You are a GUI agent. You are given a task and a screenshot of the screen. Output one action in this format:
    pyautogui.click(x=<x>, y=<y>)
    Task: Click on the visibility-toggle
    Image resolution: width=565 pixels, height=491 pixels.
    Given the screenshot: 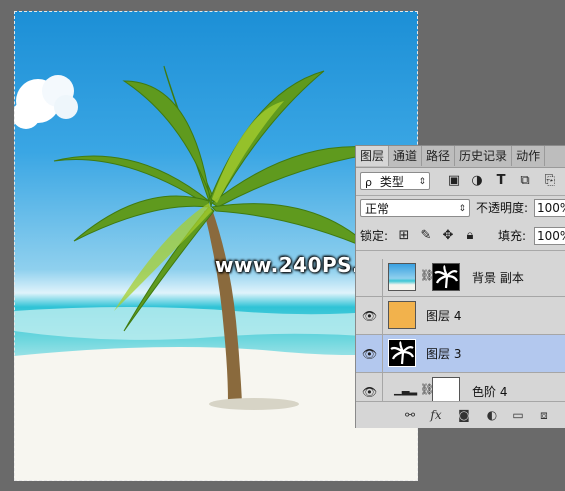 What is the action you would take?
    pyautogui.click(x=369, y=277)
    